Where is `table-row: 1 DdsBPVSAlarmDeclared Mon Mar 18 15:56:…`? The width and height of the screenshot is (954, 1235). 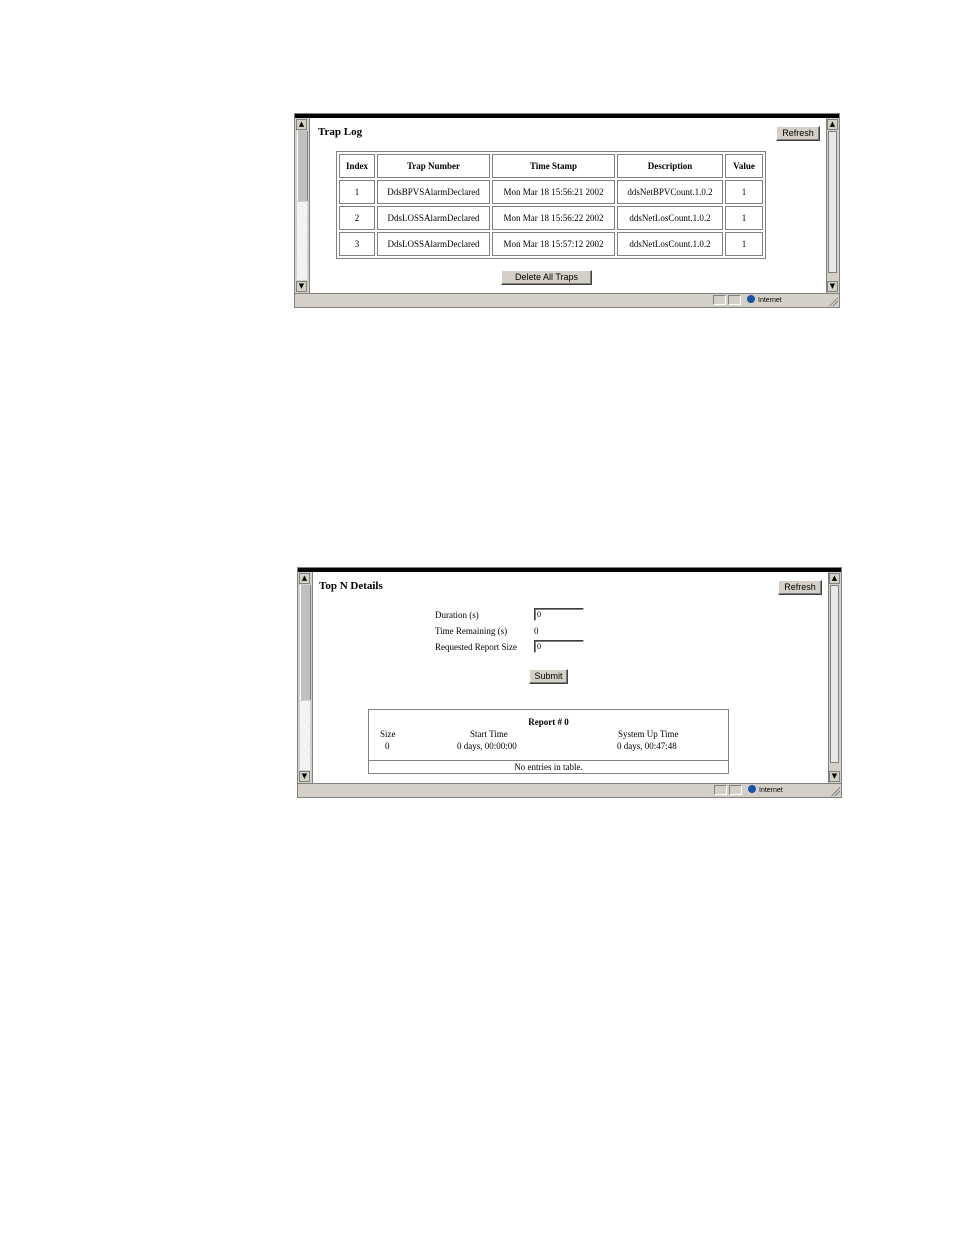
table-row: 1 DdsBPVSAlarmDeclared Mon Mar 18 15:56:… is located at coordinates (551, 192).